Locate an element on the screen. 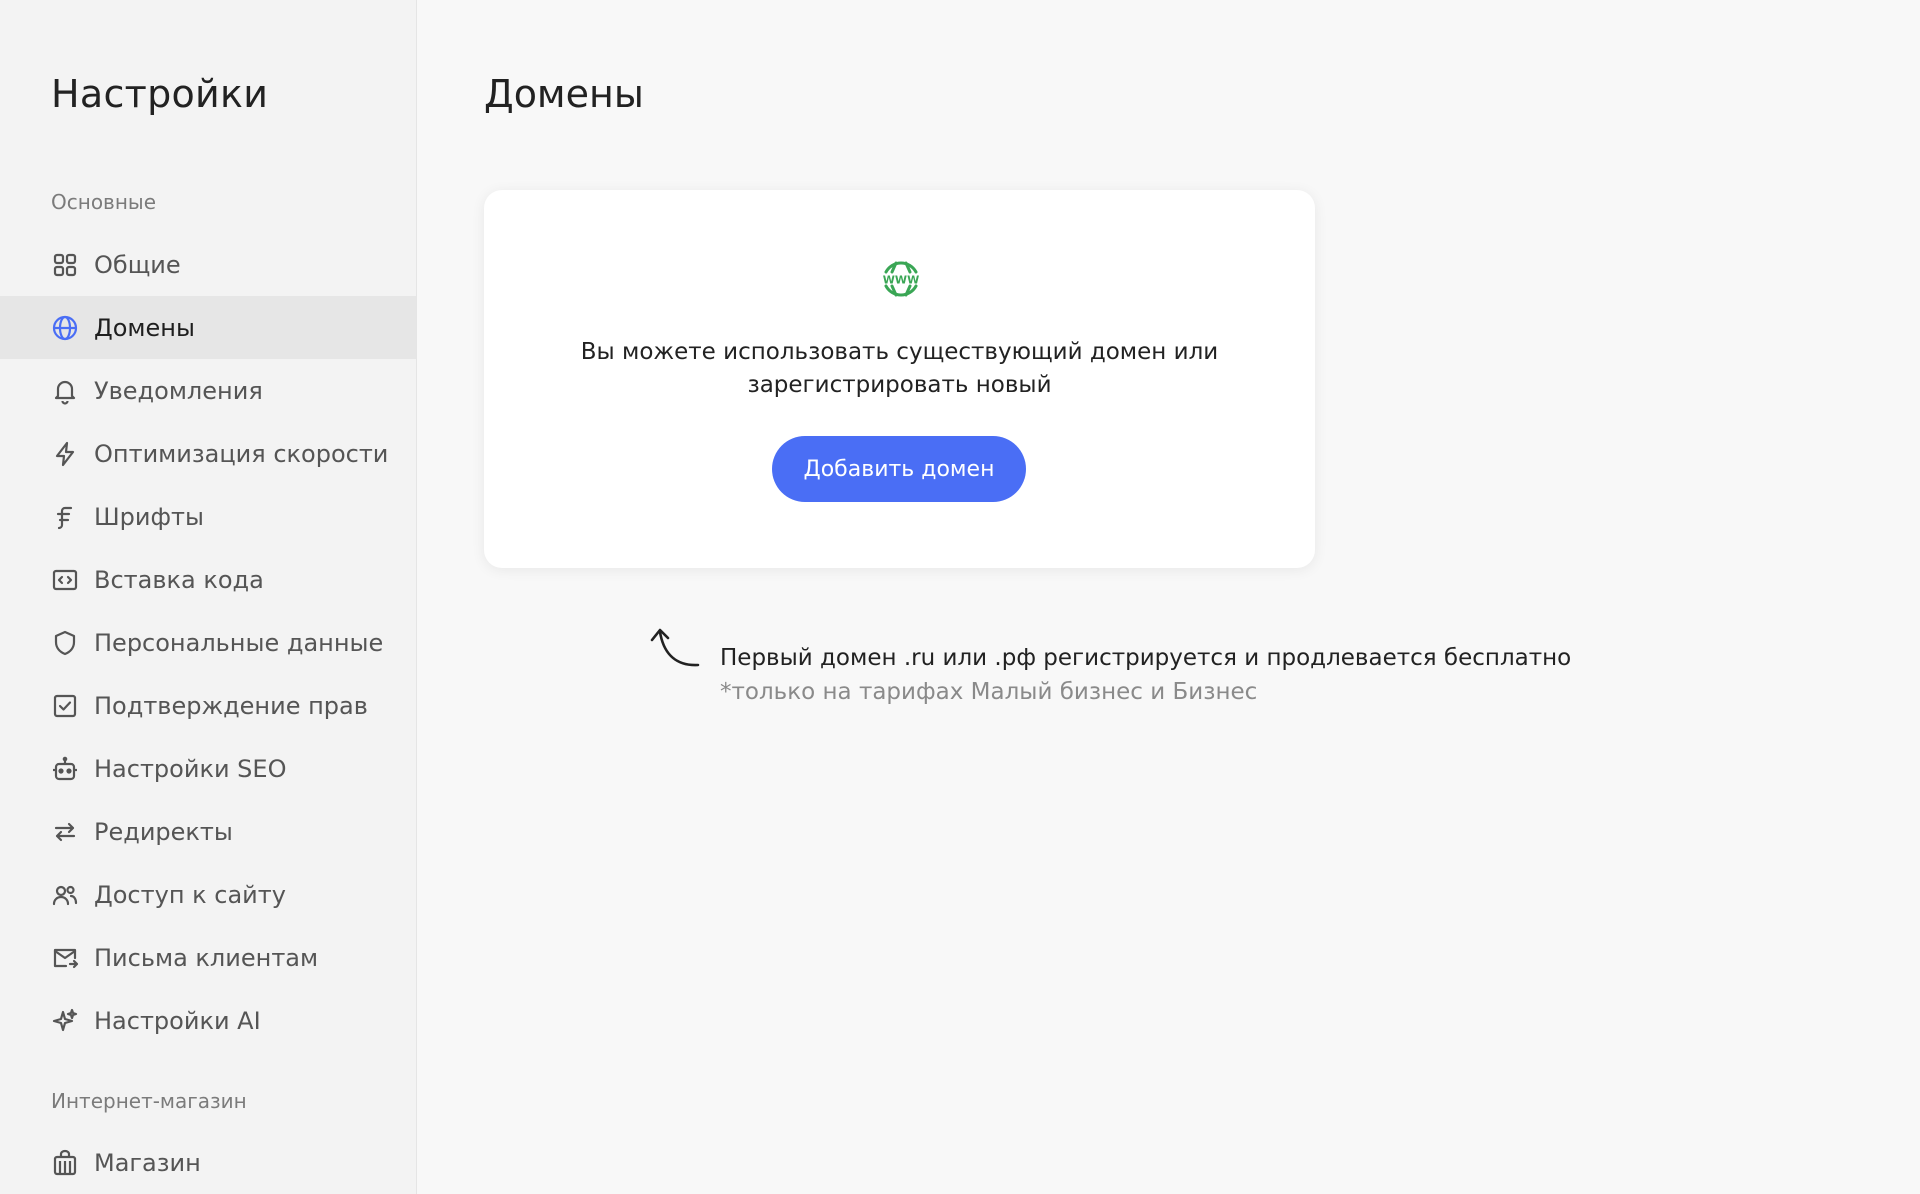 The image size is (1920, 1194). robot-icon is located at coordinates (65, 769).